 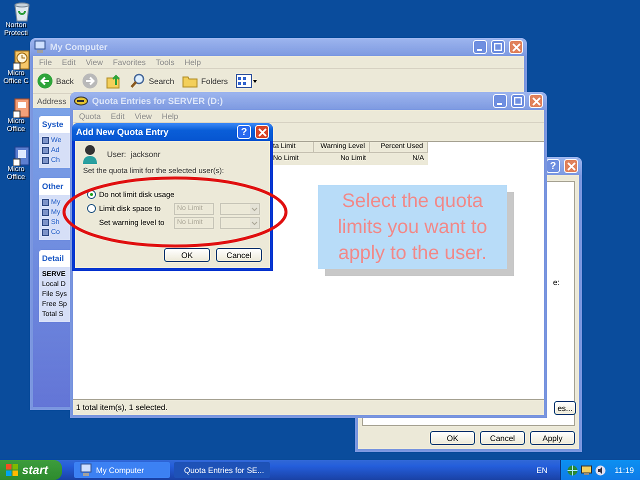 What do you see at coordinates (557, 282) in the screenshot?
I see `label-text: e:` at bounding box center [557, 282].